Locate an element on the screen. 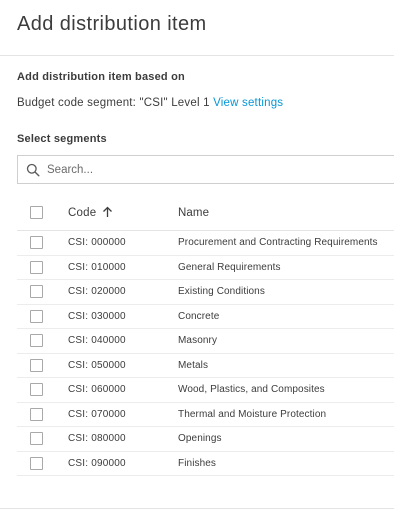 The width and height of the screenshot is (394, 526). table-header: Code Name is located at coordinates (205, 213).